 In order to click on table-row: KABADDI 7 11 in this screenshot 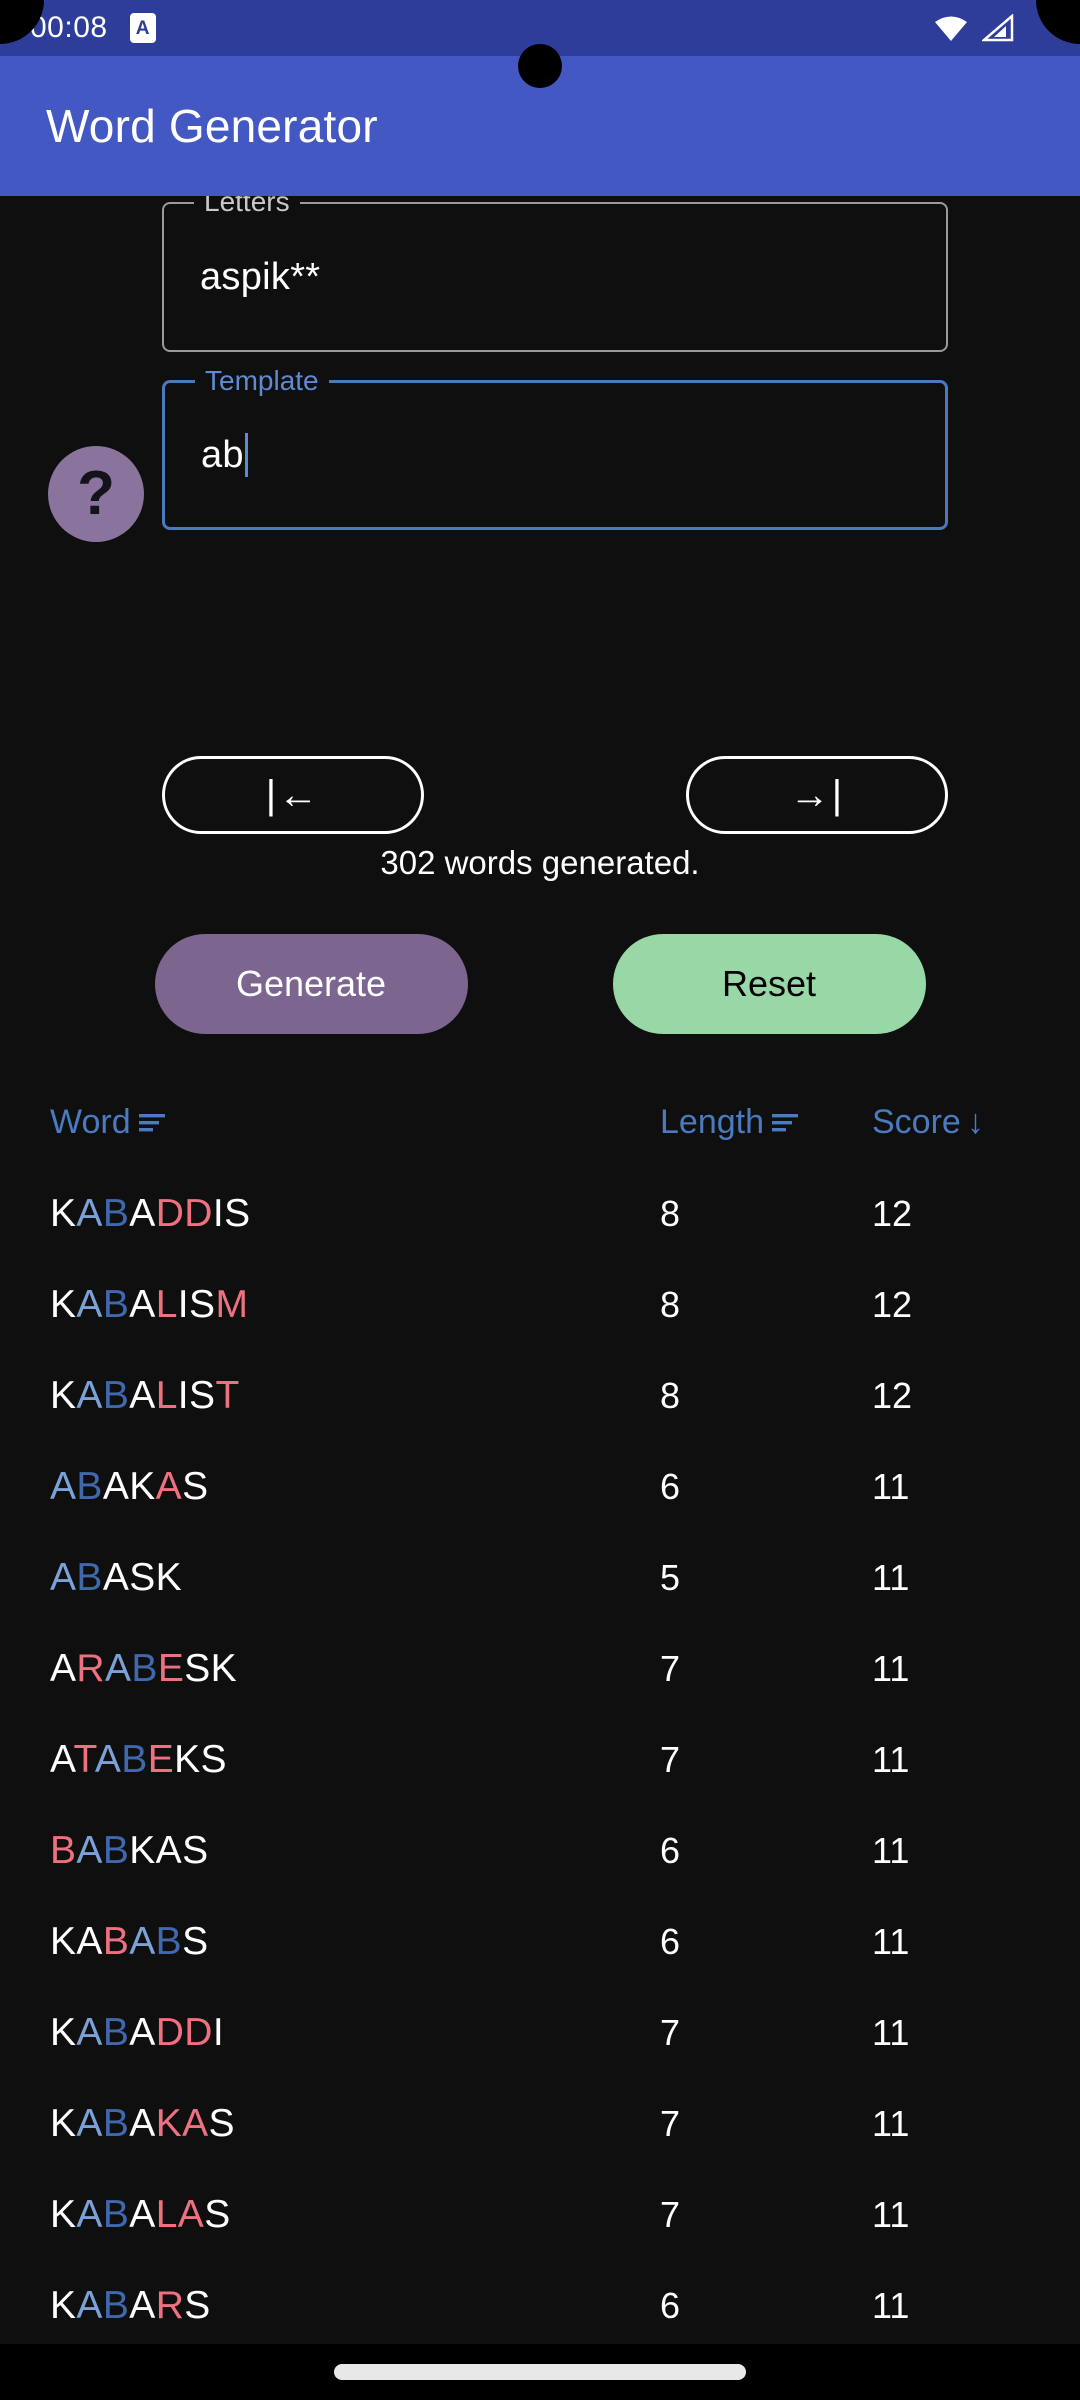, I will do `click(540, 2032)`.